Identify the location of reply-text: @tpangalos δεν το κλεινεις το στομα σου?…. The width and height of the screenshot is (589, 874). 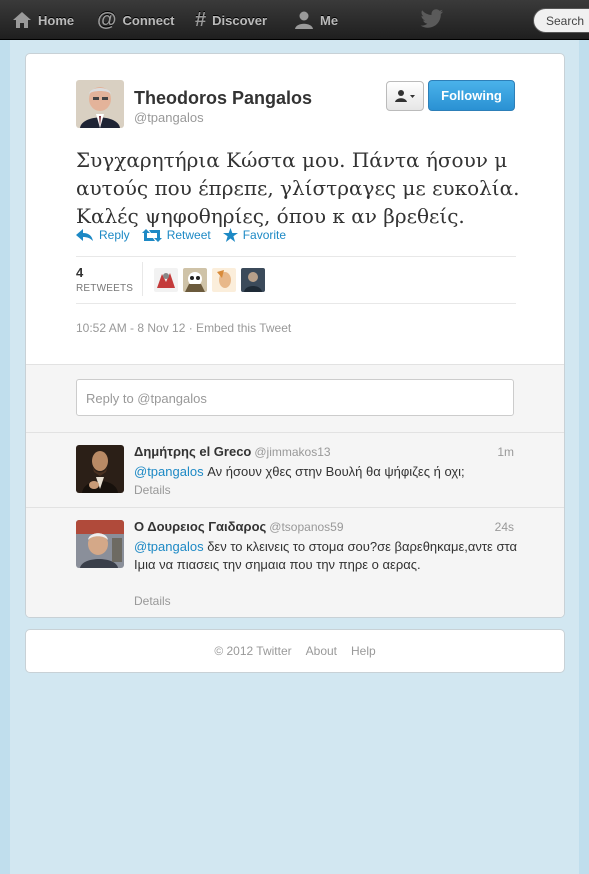
(326, 556).